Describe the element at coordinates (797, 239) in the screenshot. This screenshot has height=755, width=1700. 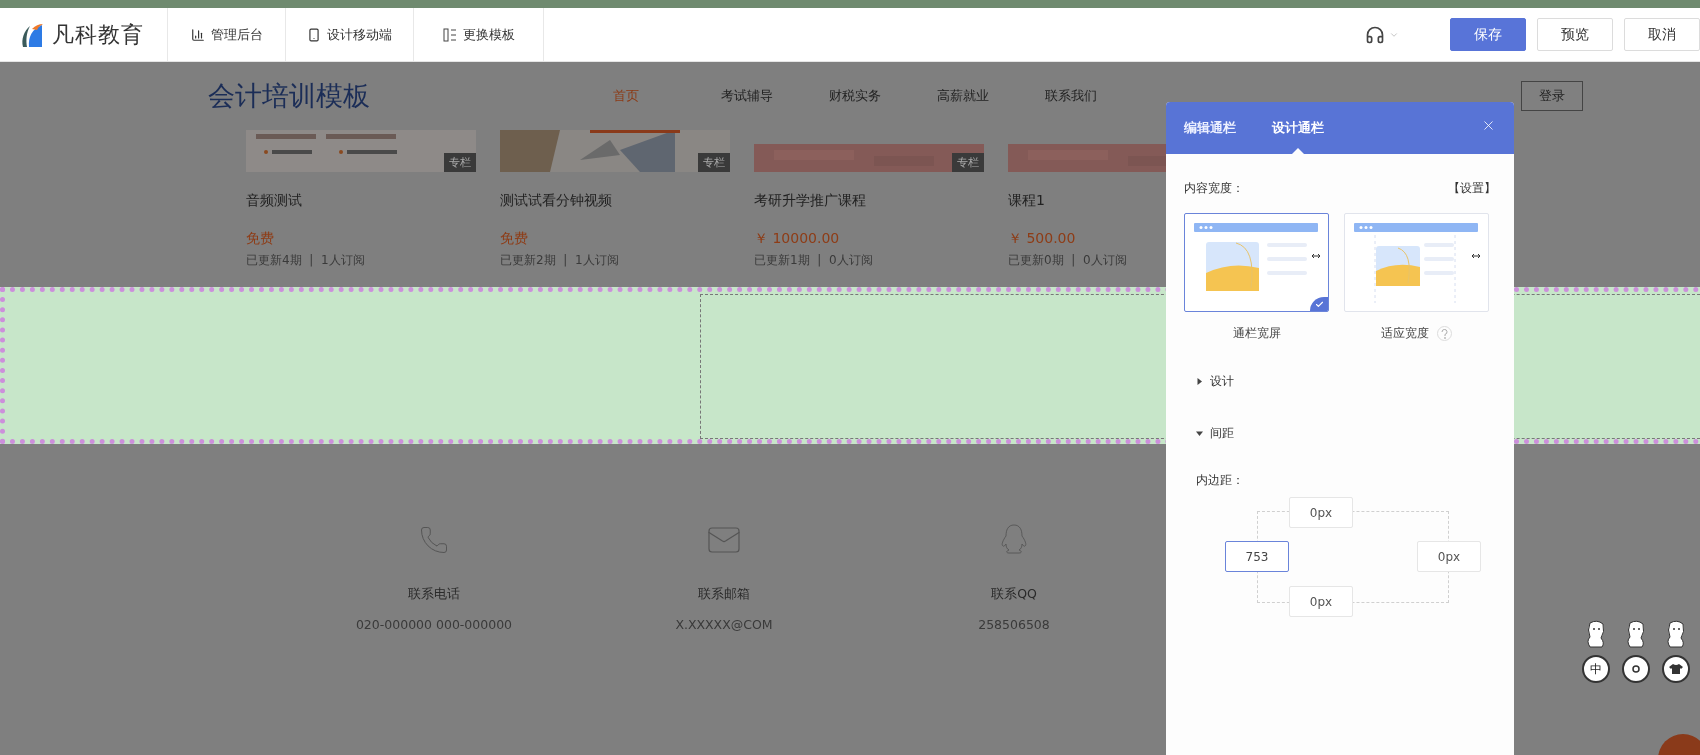
I see `course-price: ￥ 10000.00` at that location.